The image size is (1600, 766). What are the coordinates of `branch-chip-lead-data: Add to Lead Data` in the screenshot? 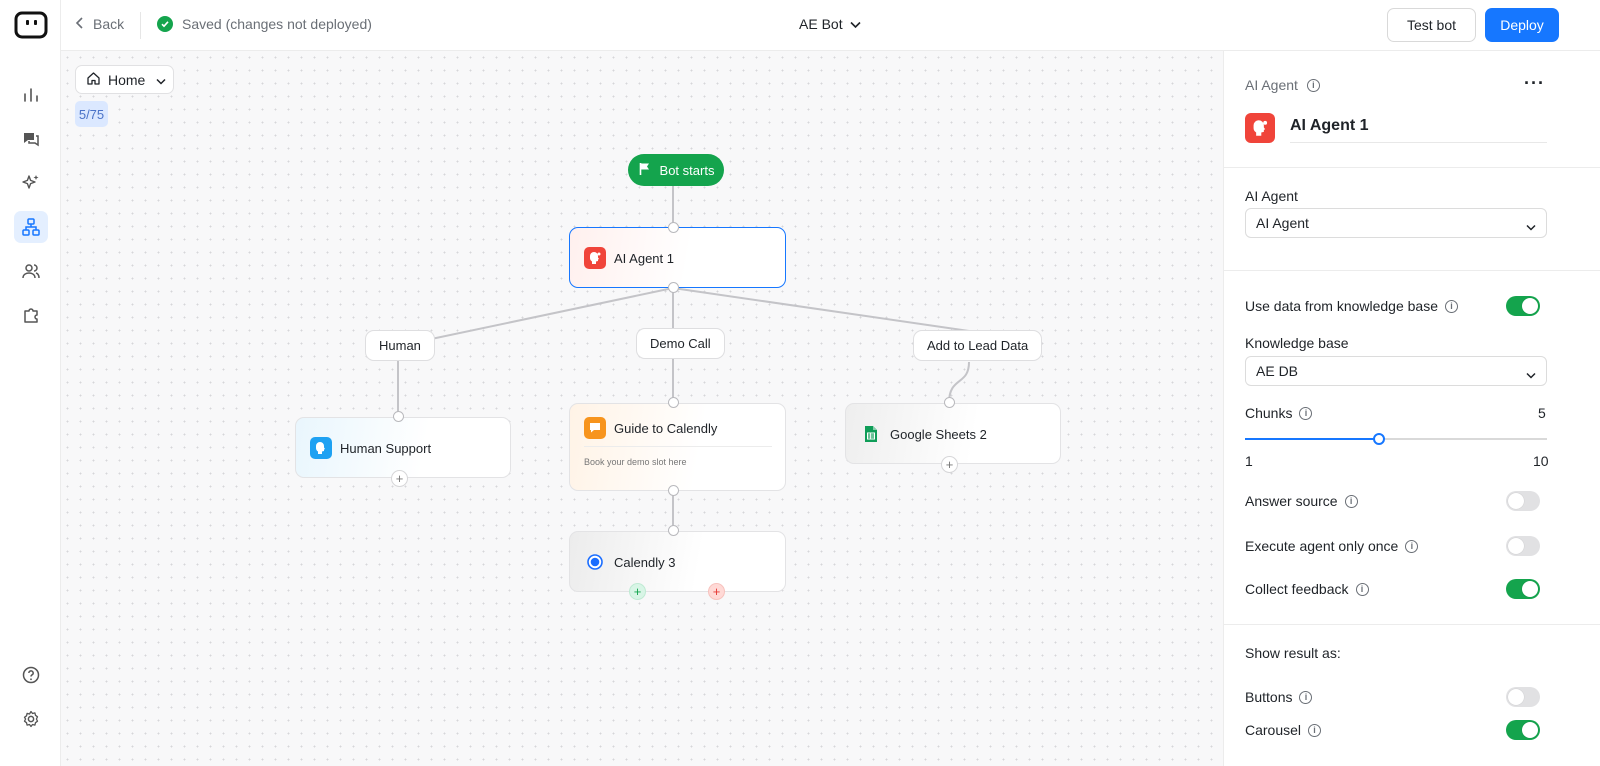 It's located at (978, 345).